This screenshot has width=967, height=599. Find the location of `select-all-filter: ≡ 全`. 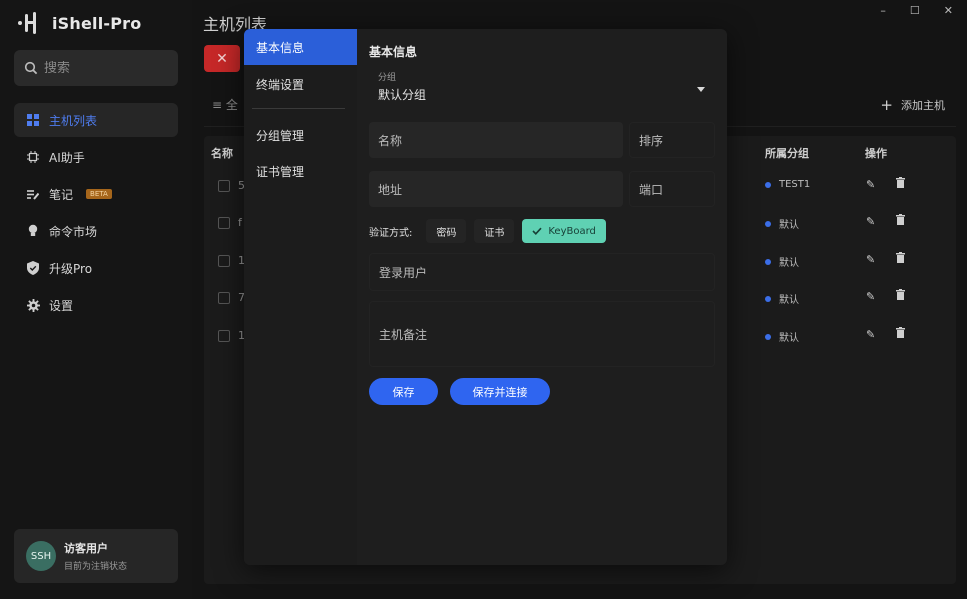

select-all-filter: ≡ 全 is located at coordinates (225, 104).